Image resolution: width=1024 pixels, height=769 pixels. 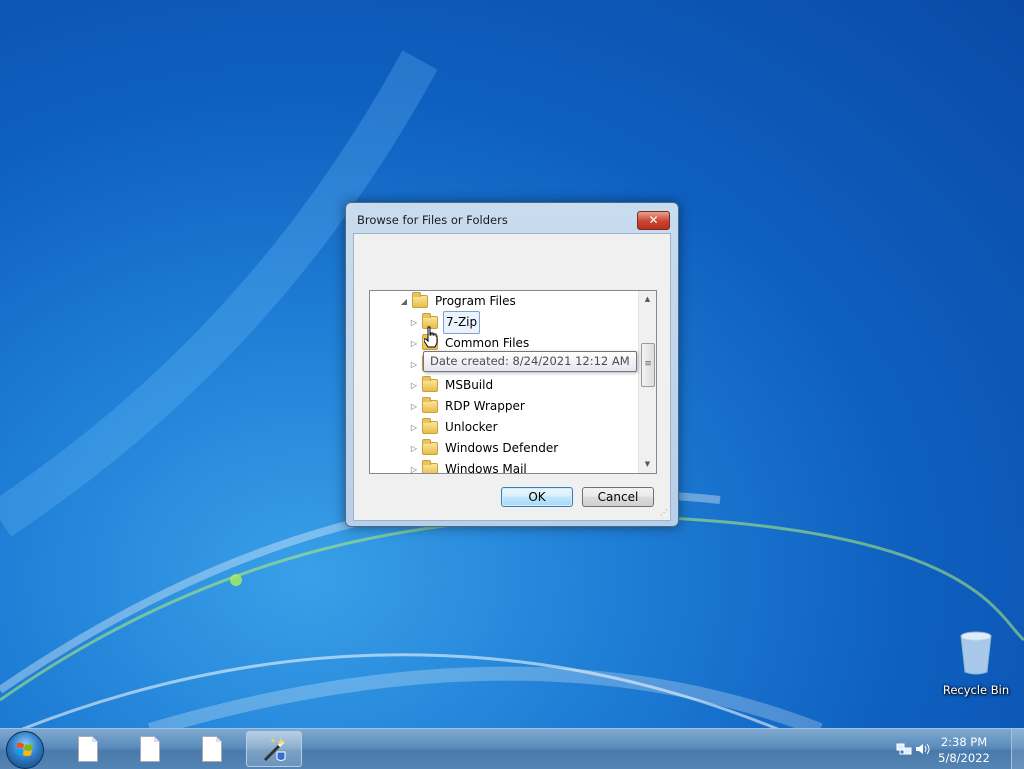 I want to click on tree-item: ▷ Unlocker, so click(x=454, y=427).